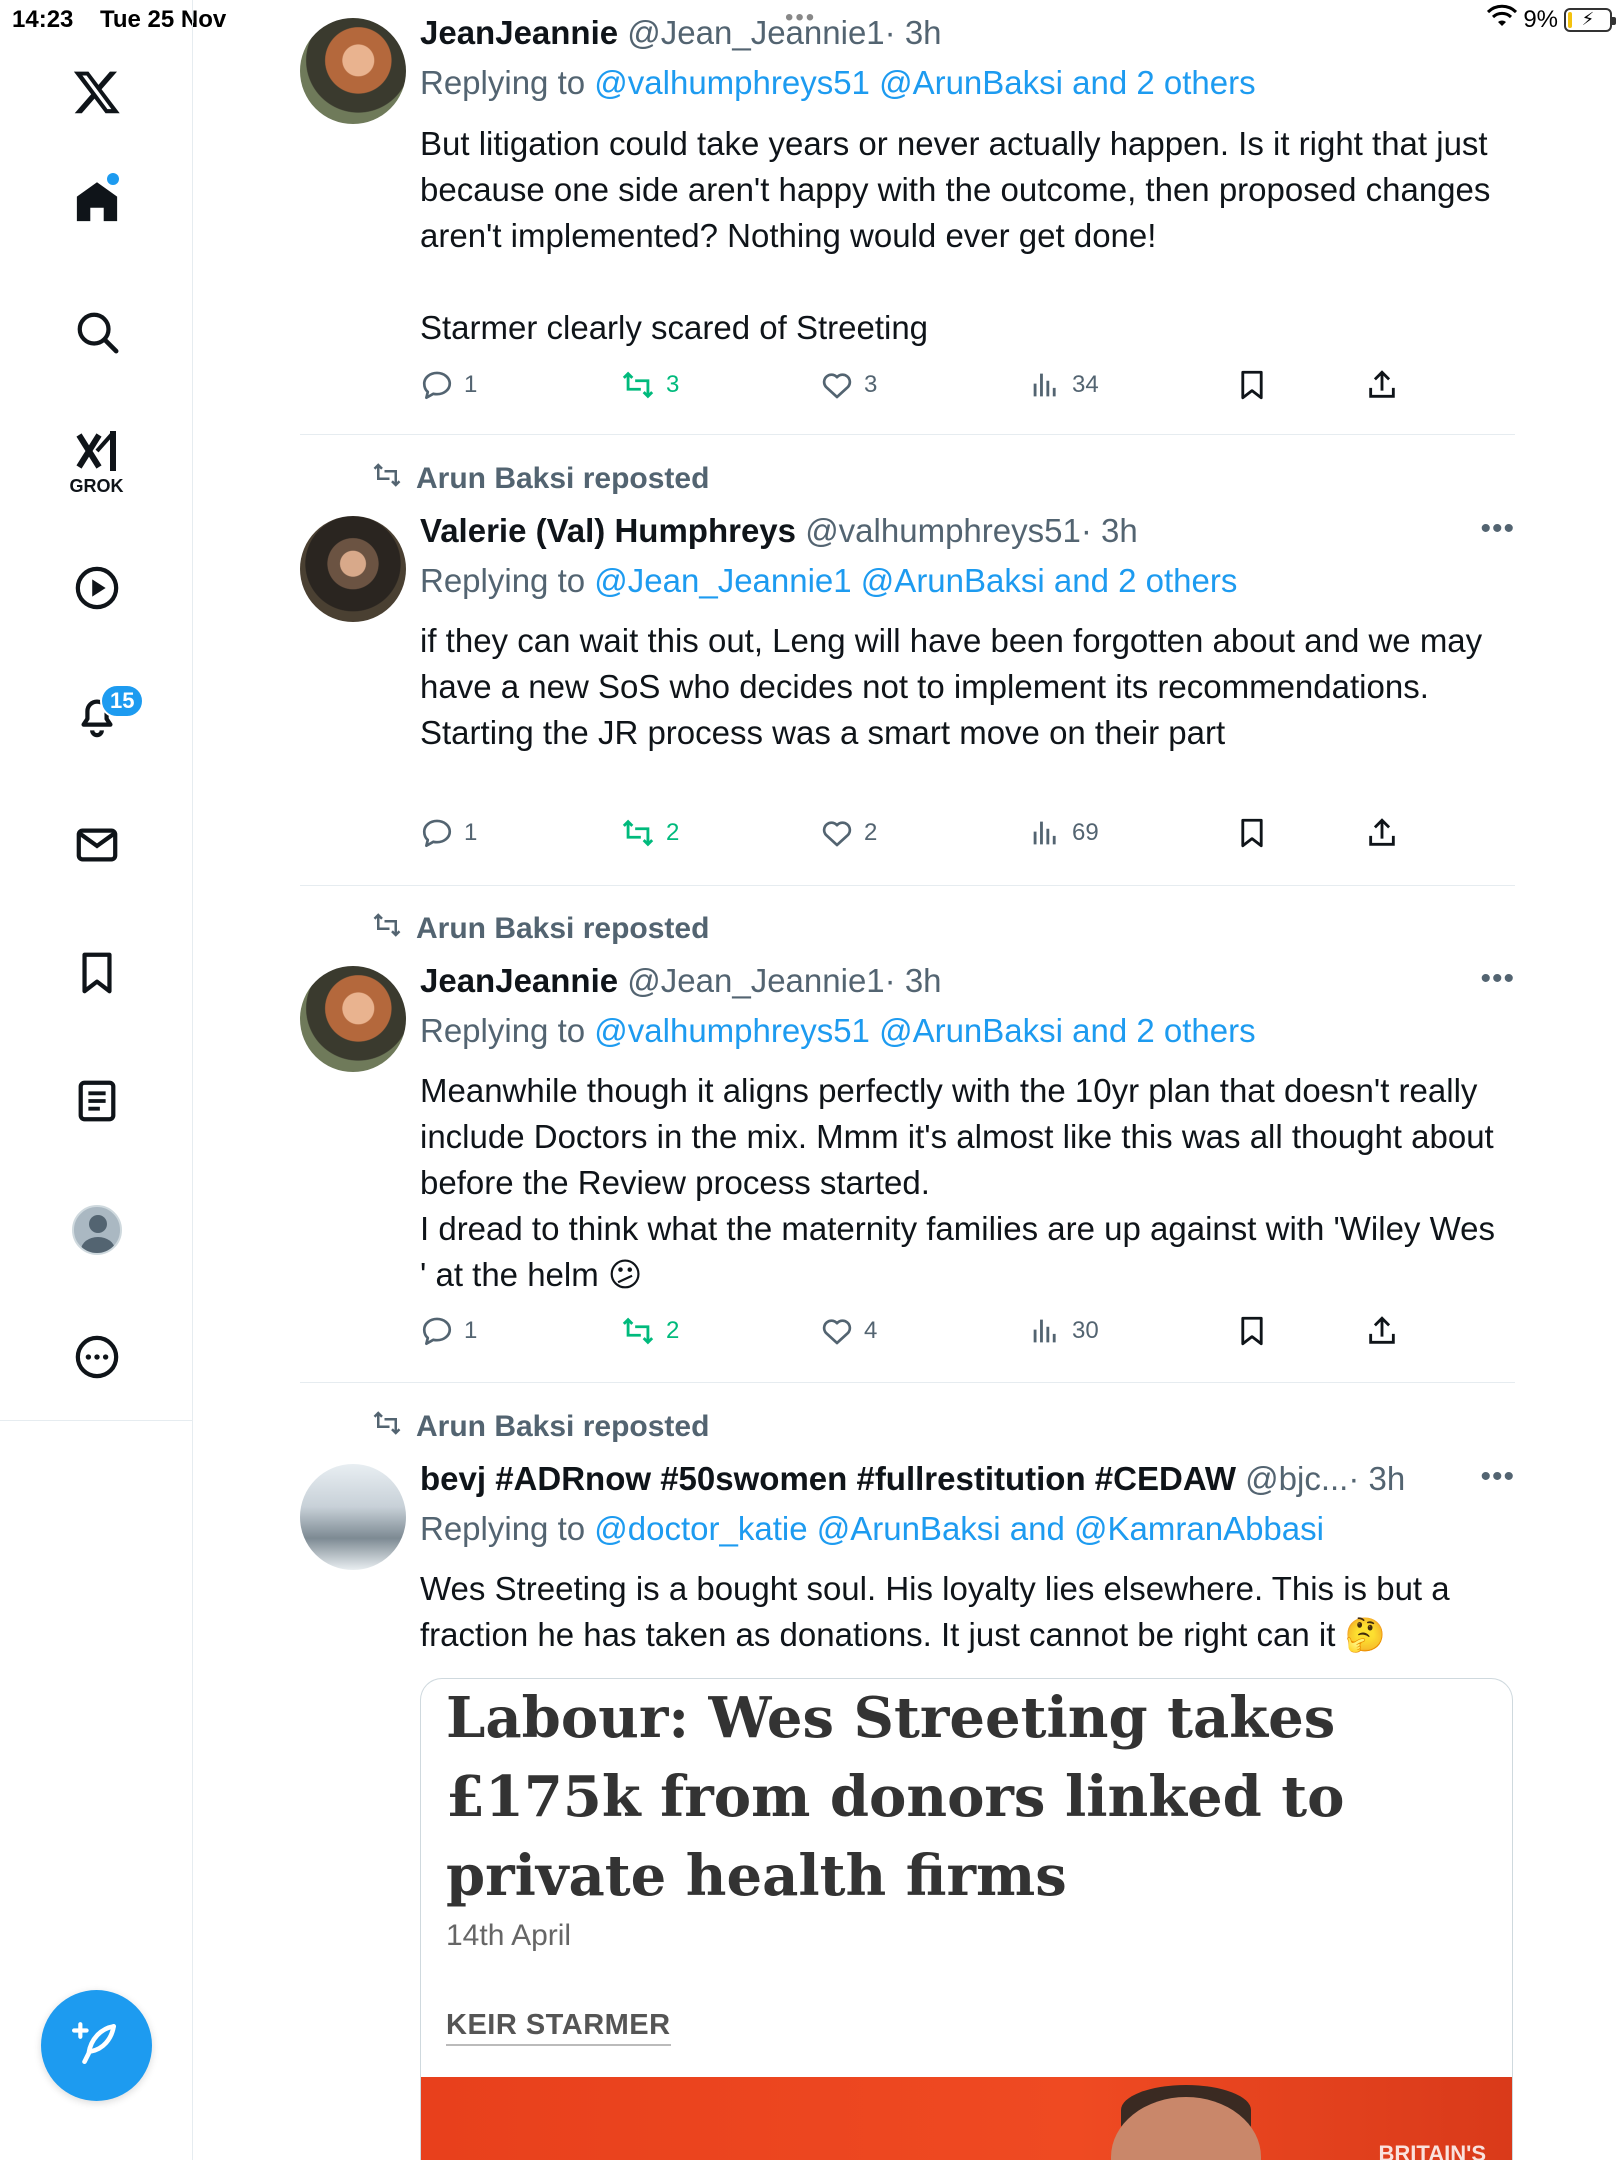  What do you see at coordinates (96, 1357) in the screenshot?
I see `more-icon` at bounding box center [96, 1357].